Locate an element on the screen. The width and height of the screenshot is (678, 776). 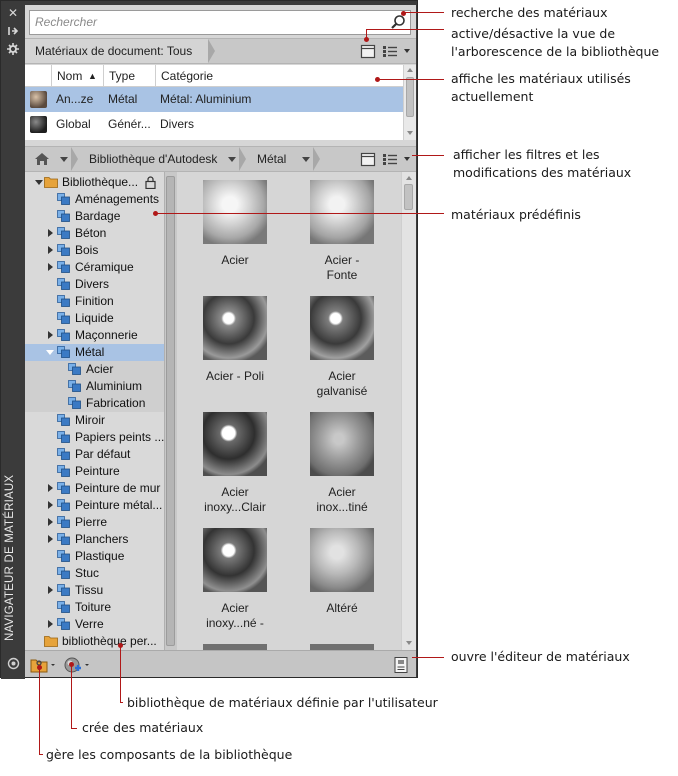
annotation-create: crée des matériaux is located at coordinates (143, 727).